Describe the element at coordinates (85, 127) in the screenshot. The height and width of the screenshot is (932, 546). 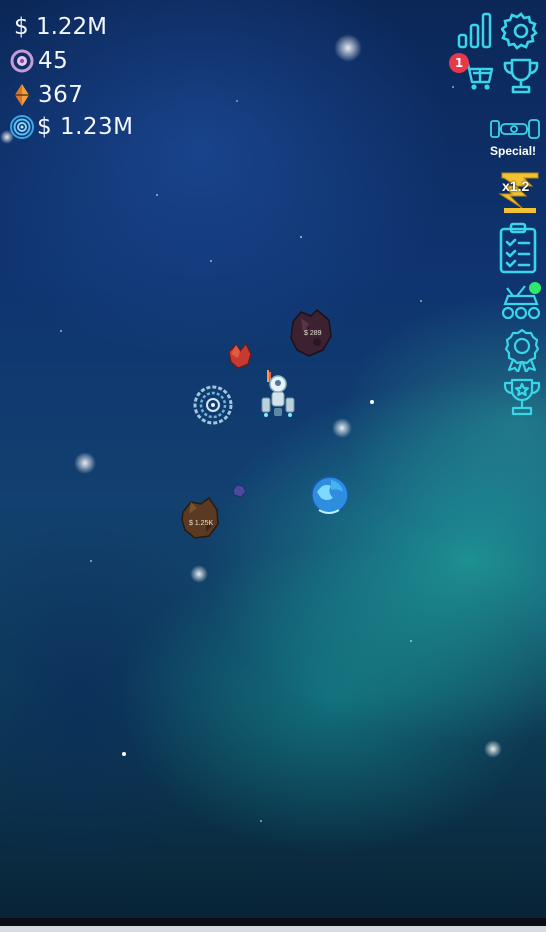
I see `income-value: $ 1.23M` at that location.